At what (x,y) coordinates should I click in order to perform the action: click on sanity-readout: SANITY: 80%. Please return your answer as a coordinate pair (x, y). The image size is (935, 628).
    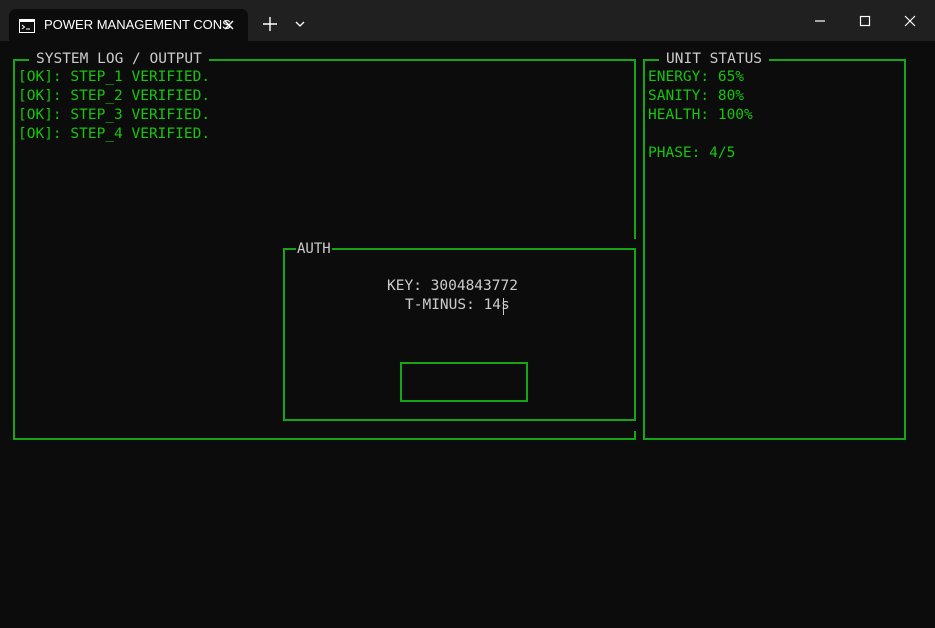
    Looking at the image, I should click on (696, 96).